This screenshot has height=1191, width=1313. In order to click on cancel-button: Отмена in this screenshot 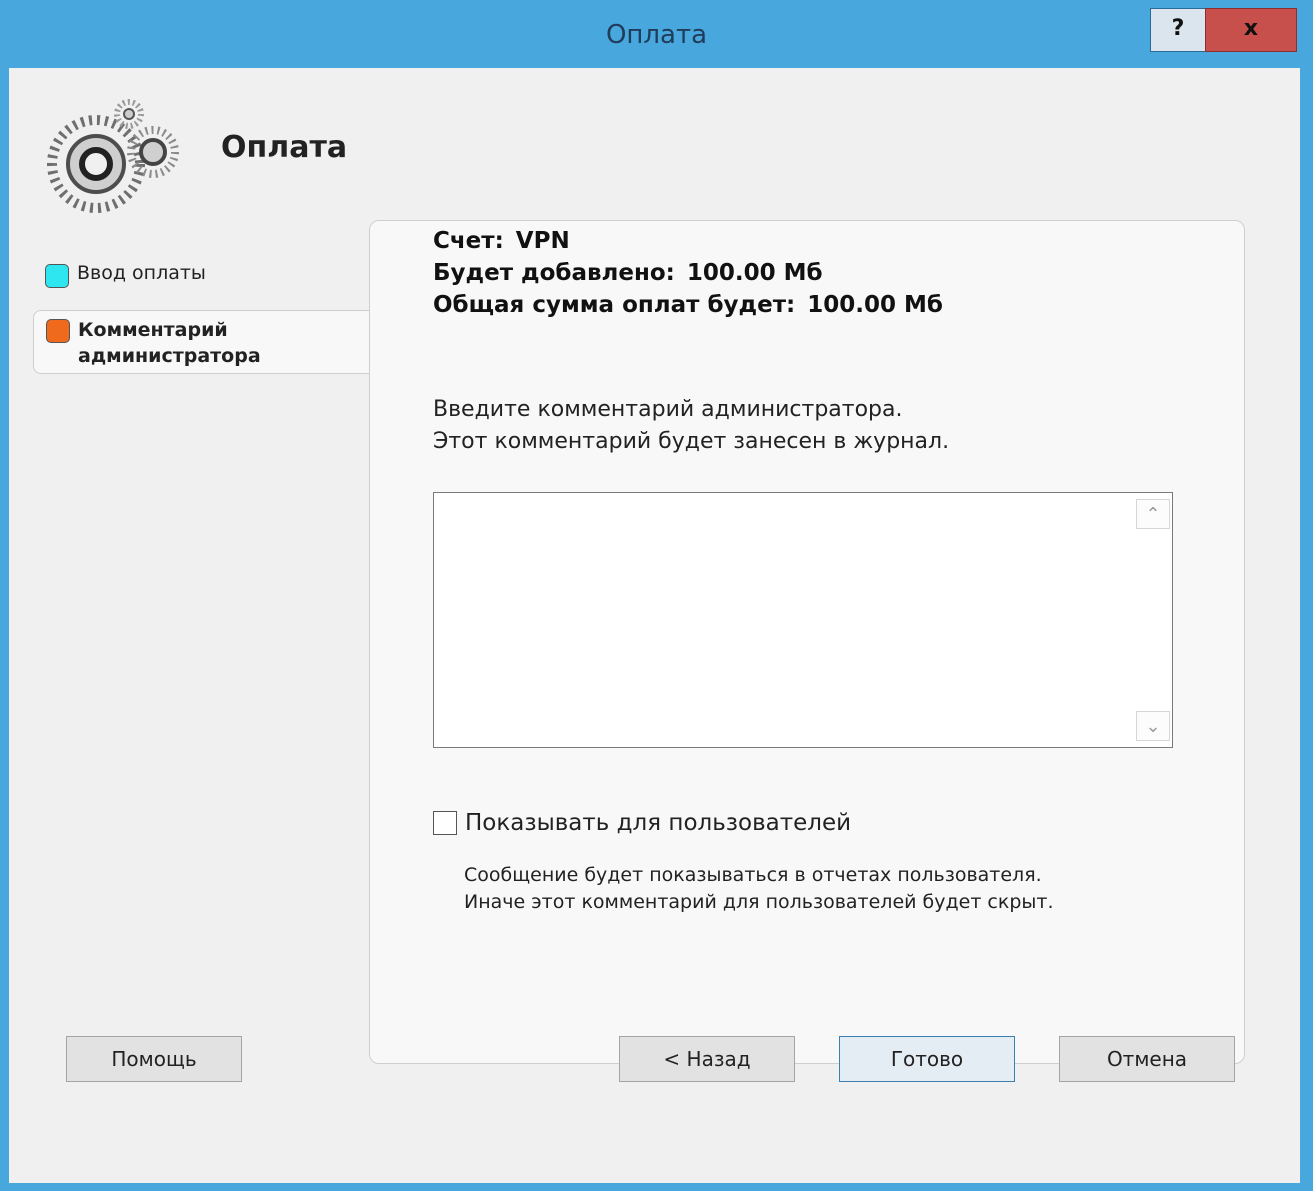, I will do `click(1147, 1059)`.